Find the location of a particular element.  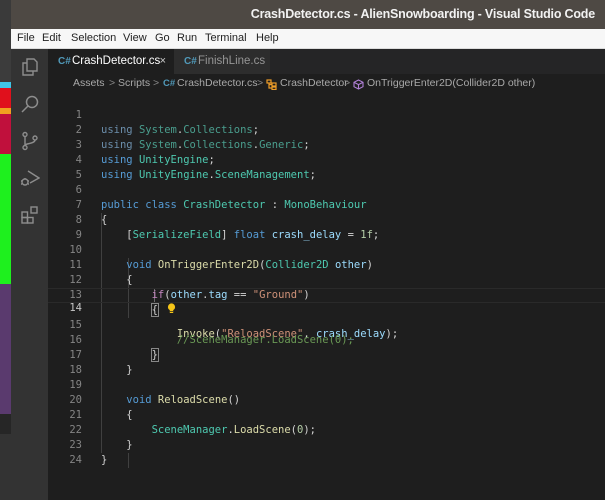

code-line: 13 { is located at coordinates (326, 295).